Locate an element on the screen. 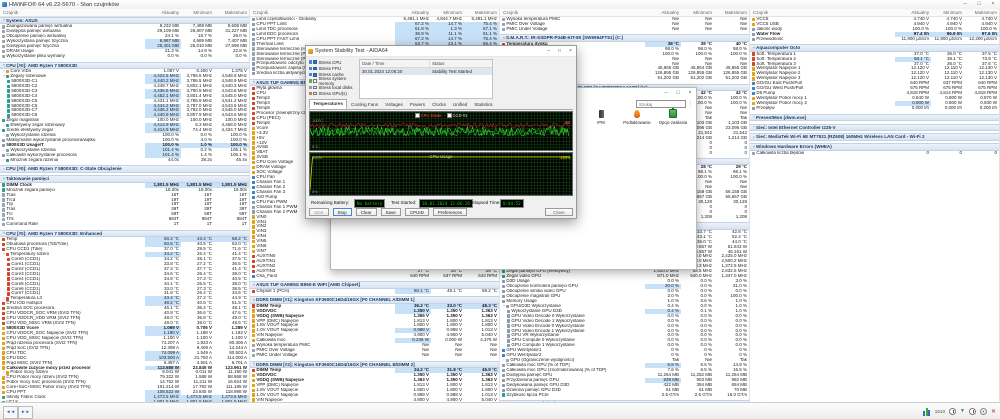 This screenshot has height=419, width=1000. aida-minimize-icon: – is located at coordinates (548, 51).